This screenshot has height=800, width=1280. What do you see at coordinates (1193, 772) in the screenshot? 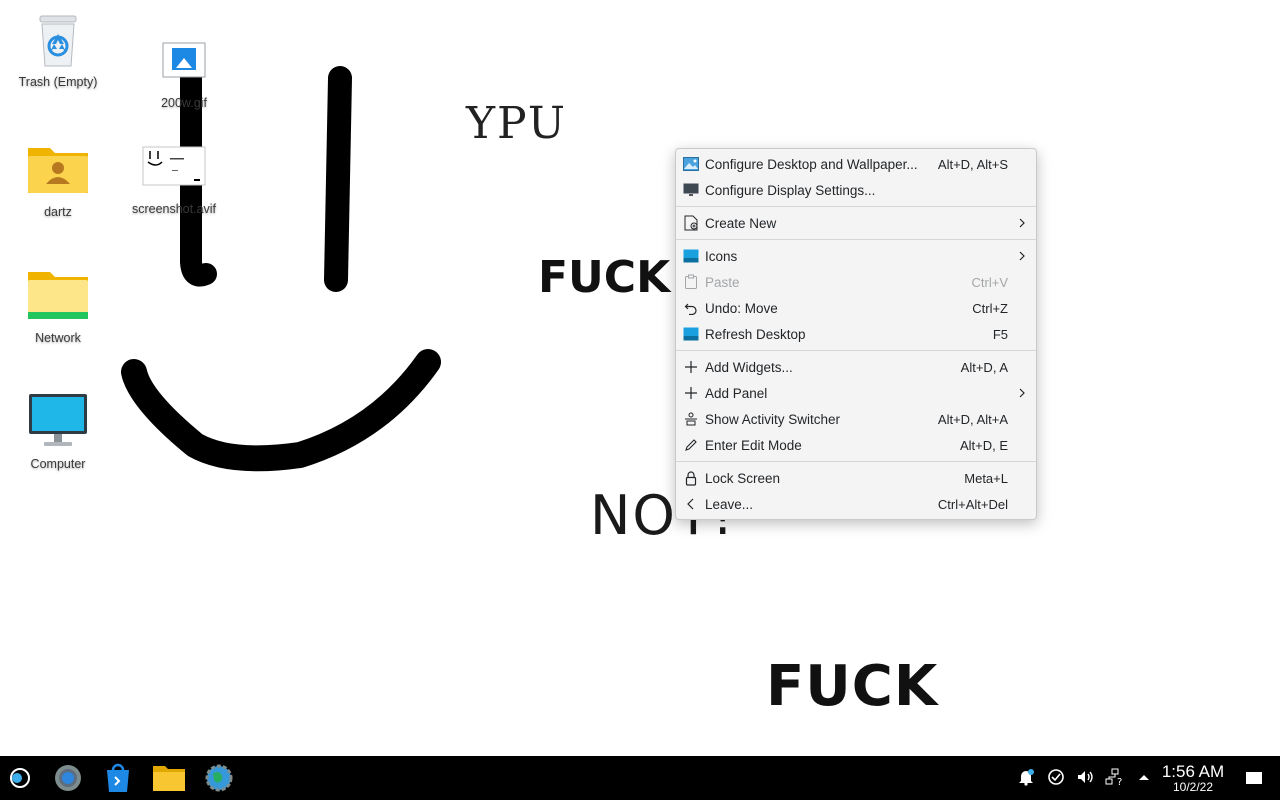
I see `clock-time: 1:56 AM` at bounding box center [1193, 772].